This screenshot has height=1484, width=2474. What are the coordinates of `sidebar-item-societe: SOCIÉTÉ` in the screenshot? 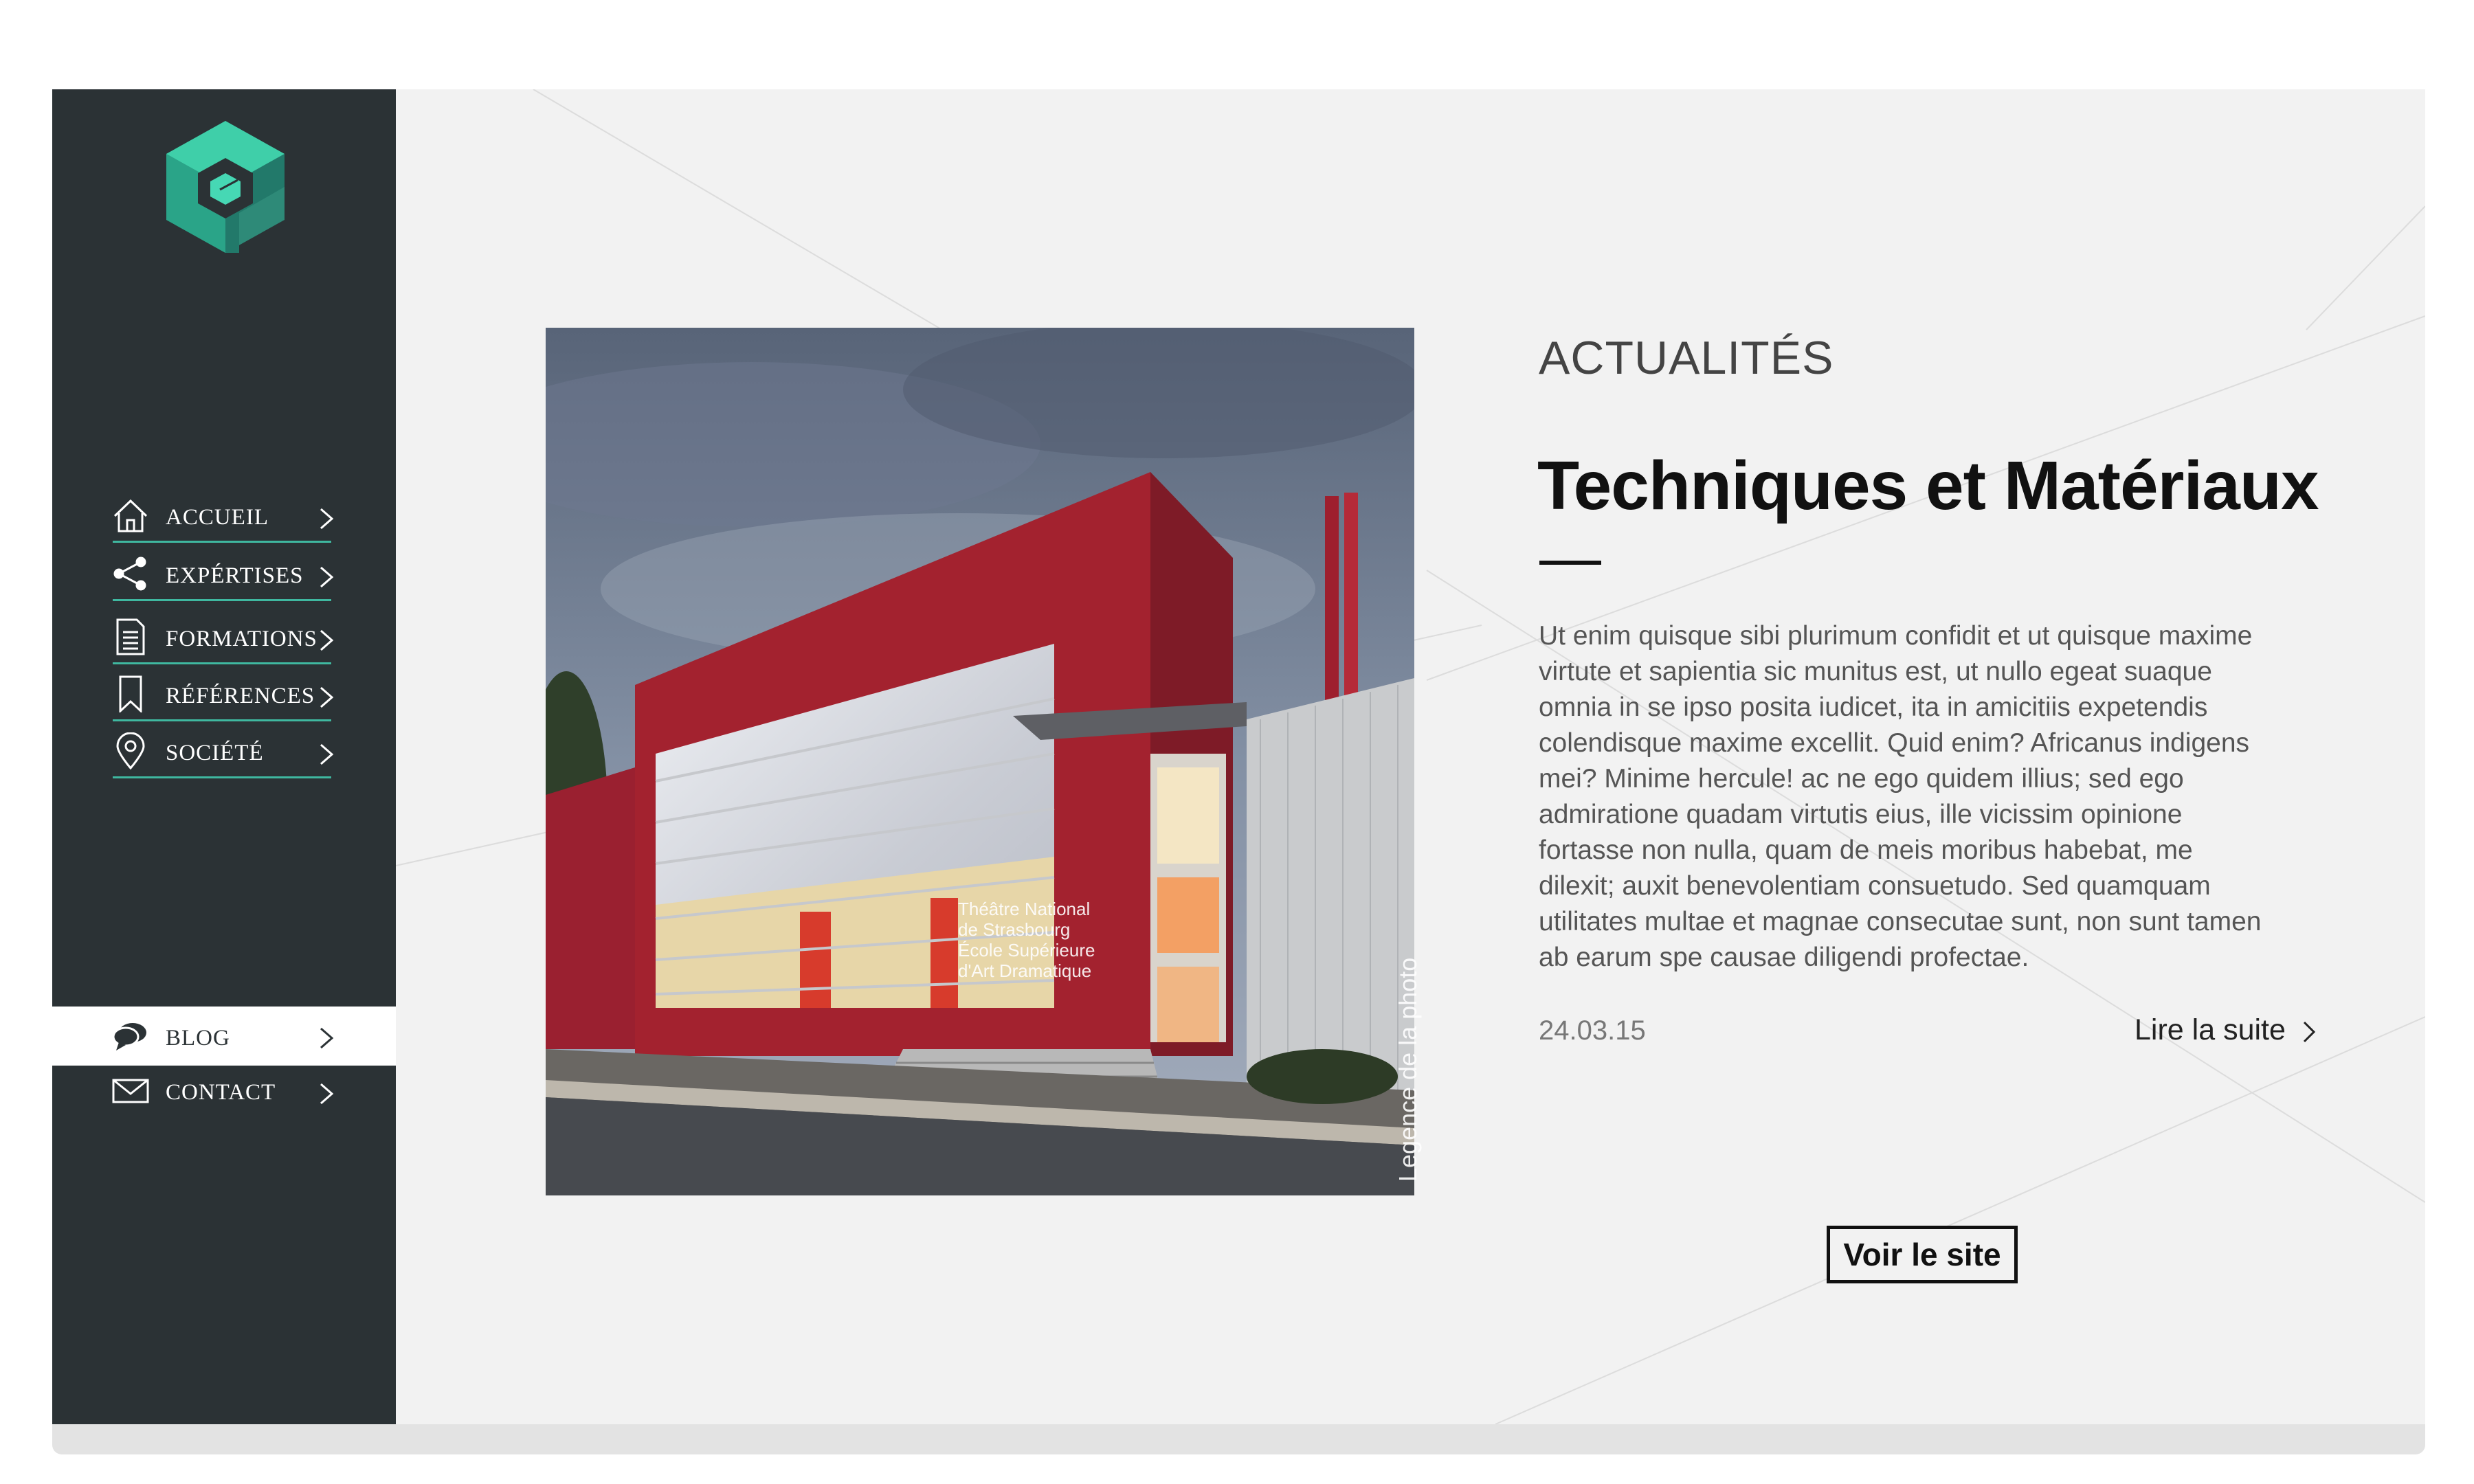 It's located at (224, 754).